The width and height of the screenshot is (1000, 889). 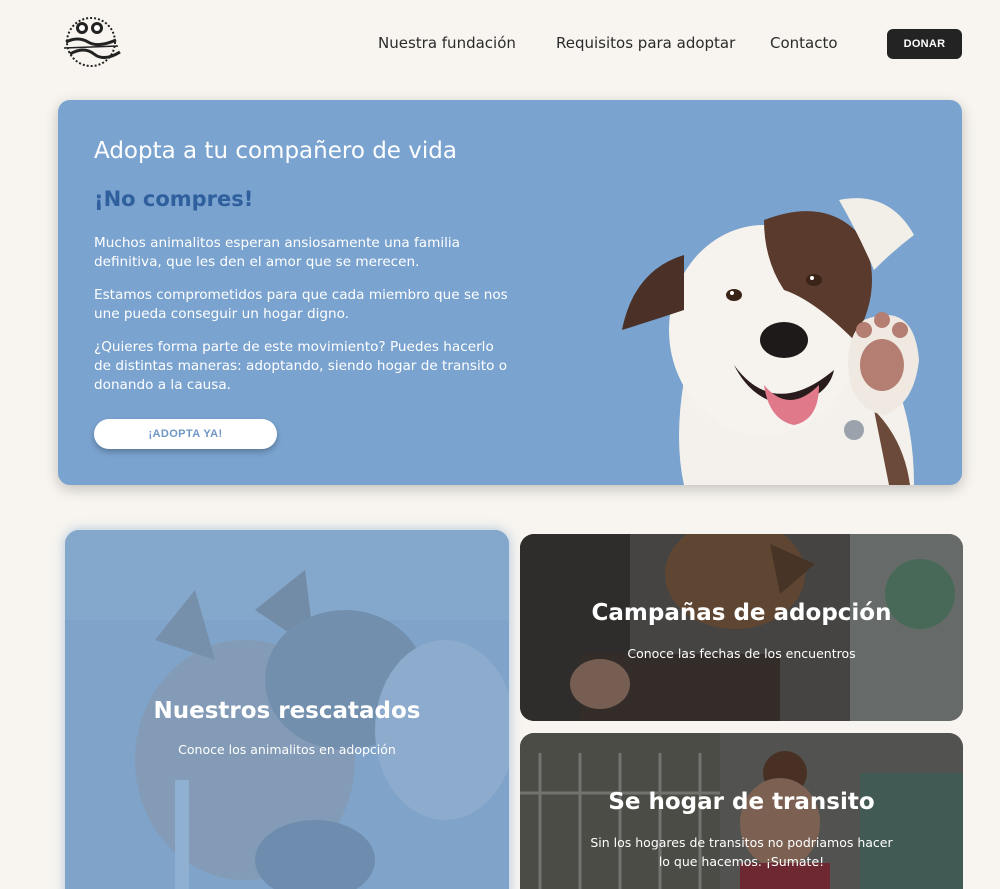 I want to click on logo-icon, so click(x=92, y=42).